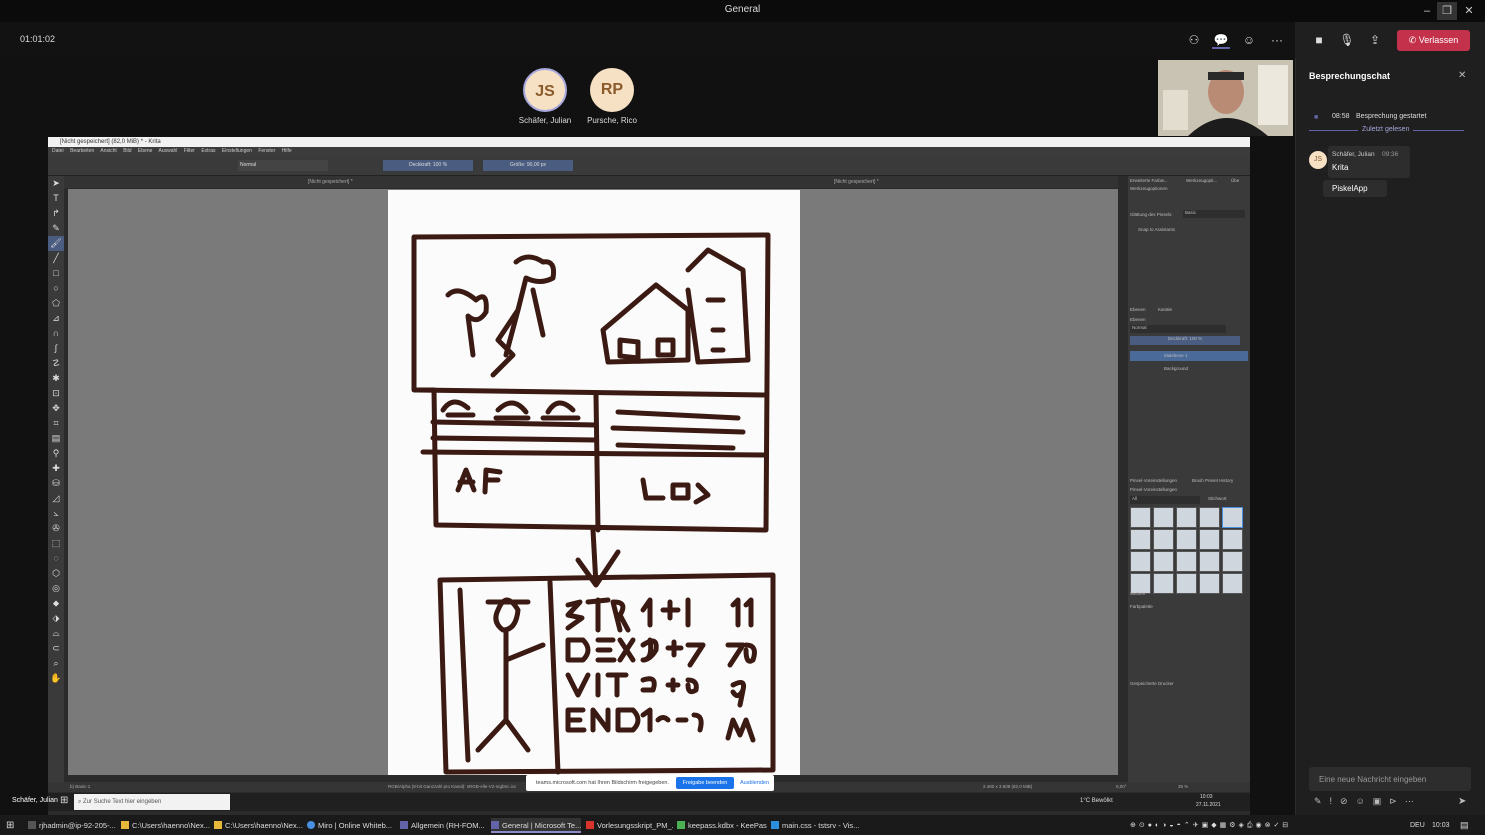 Image resolution: width=1485 pixels, height=835 pixels. I want to click on transform-tool-icon: ⊡, so click(56, 393).